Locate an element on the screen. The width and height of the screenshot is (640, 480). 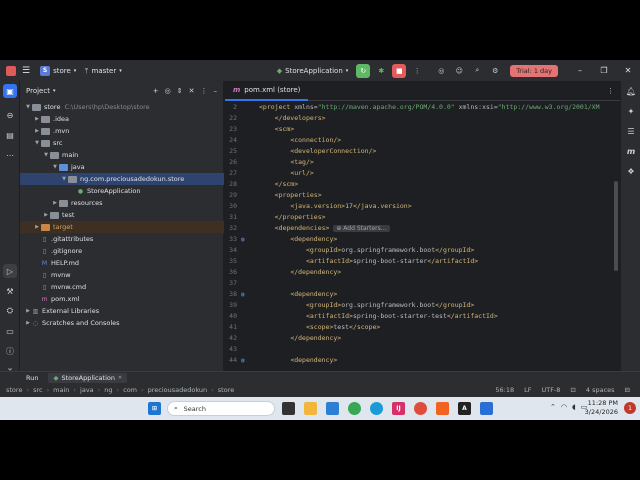
tree-item: ▯ .gitattributes is located at coordinates (122, 239).